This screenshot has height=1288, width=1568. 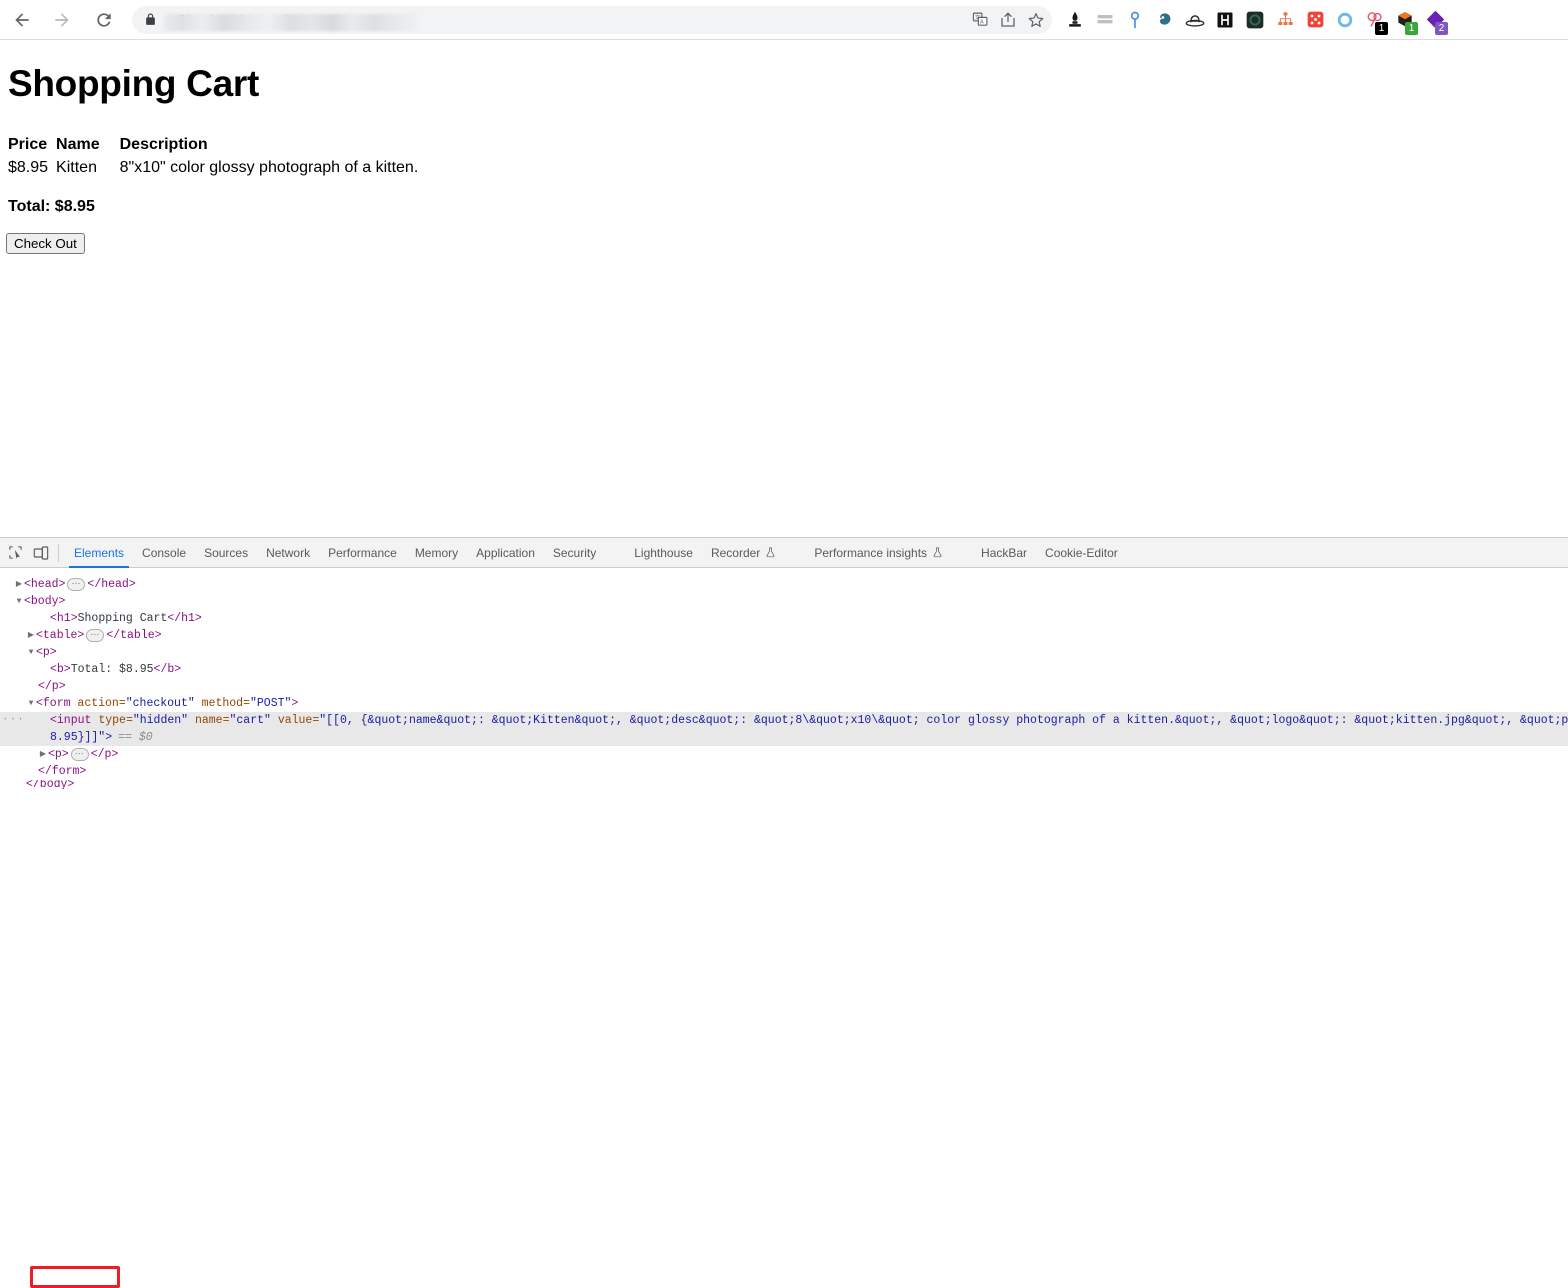 I want to click on tab-label: Performance, so click(x=362, y=552).